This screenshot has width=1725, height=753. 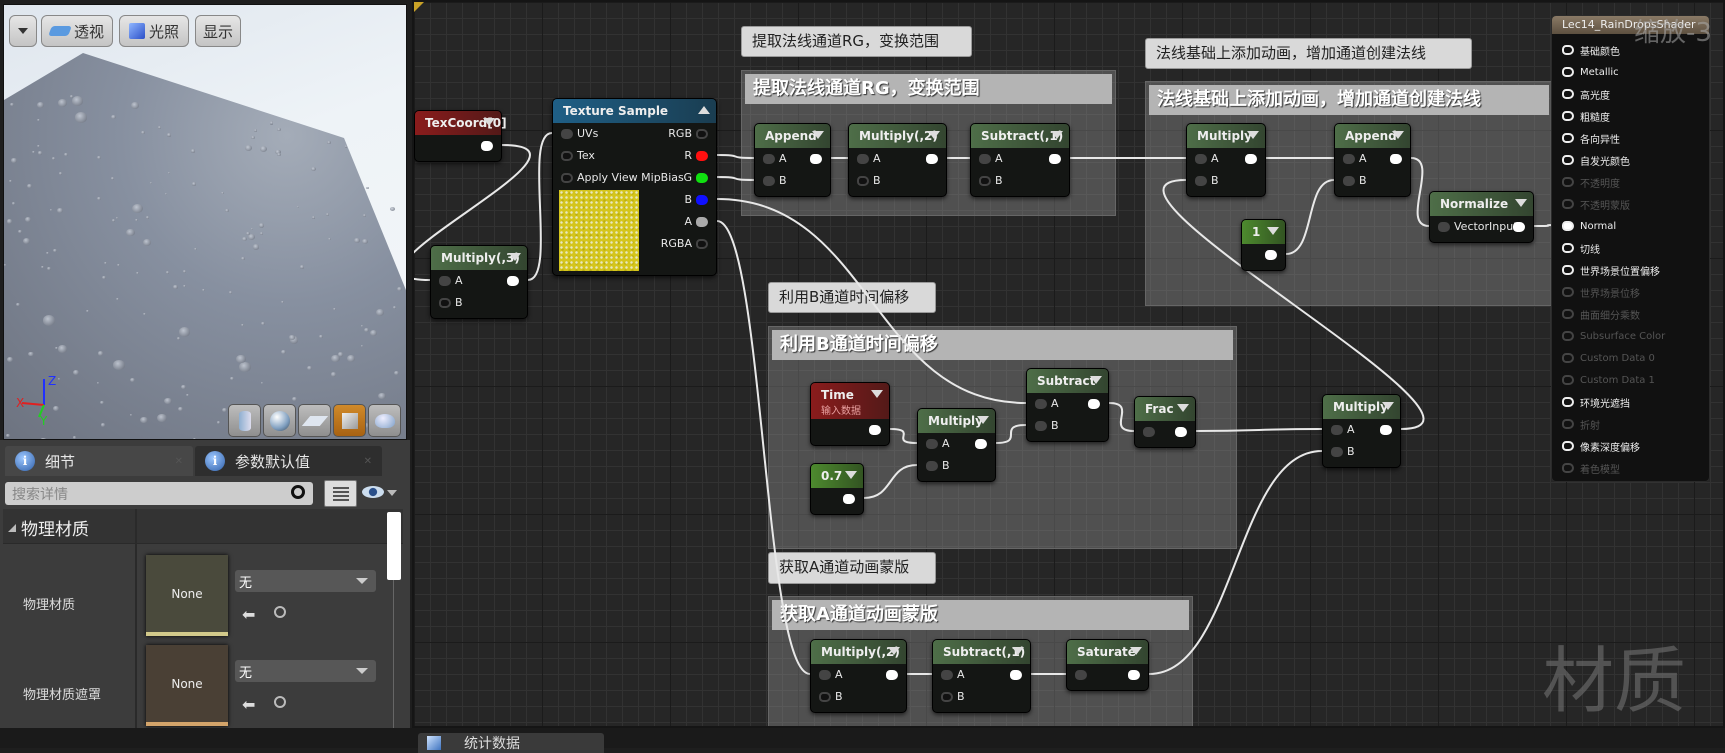 What do you see at coordinates (1591, 50) in the screenshot?
I see `result-pin: 基础颜色` at bounding box center [1591, 50].